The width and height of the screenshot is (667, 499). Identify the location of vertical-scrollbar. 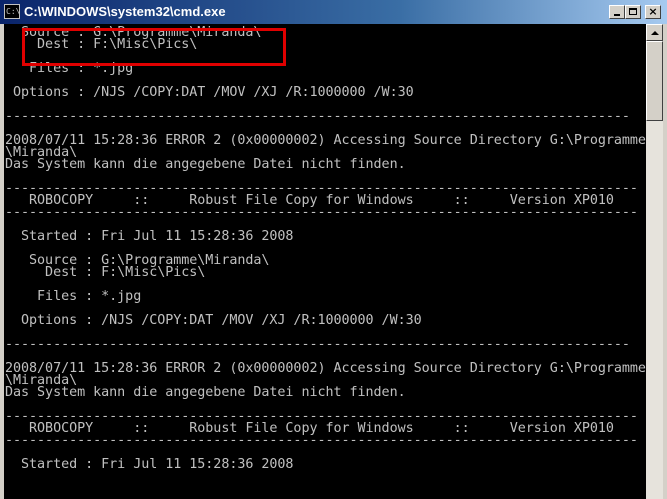
(654, 261).